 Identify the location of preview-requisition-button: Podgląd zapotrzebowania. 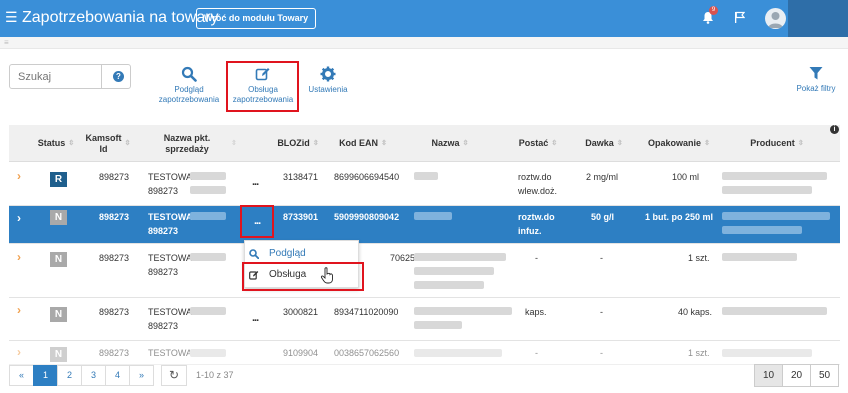
(189, 85).